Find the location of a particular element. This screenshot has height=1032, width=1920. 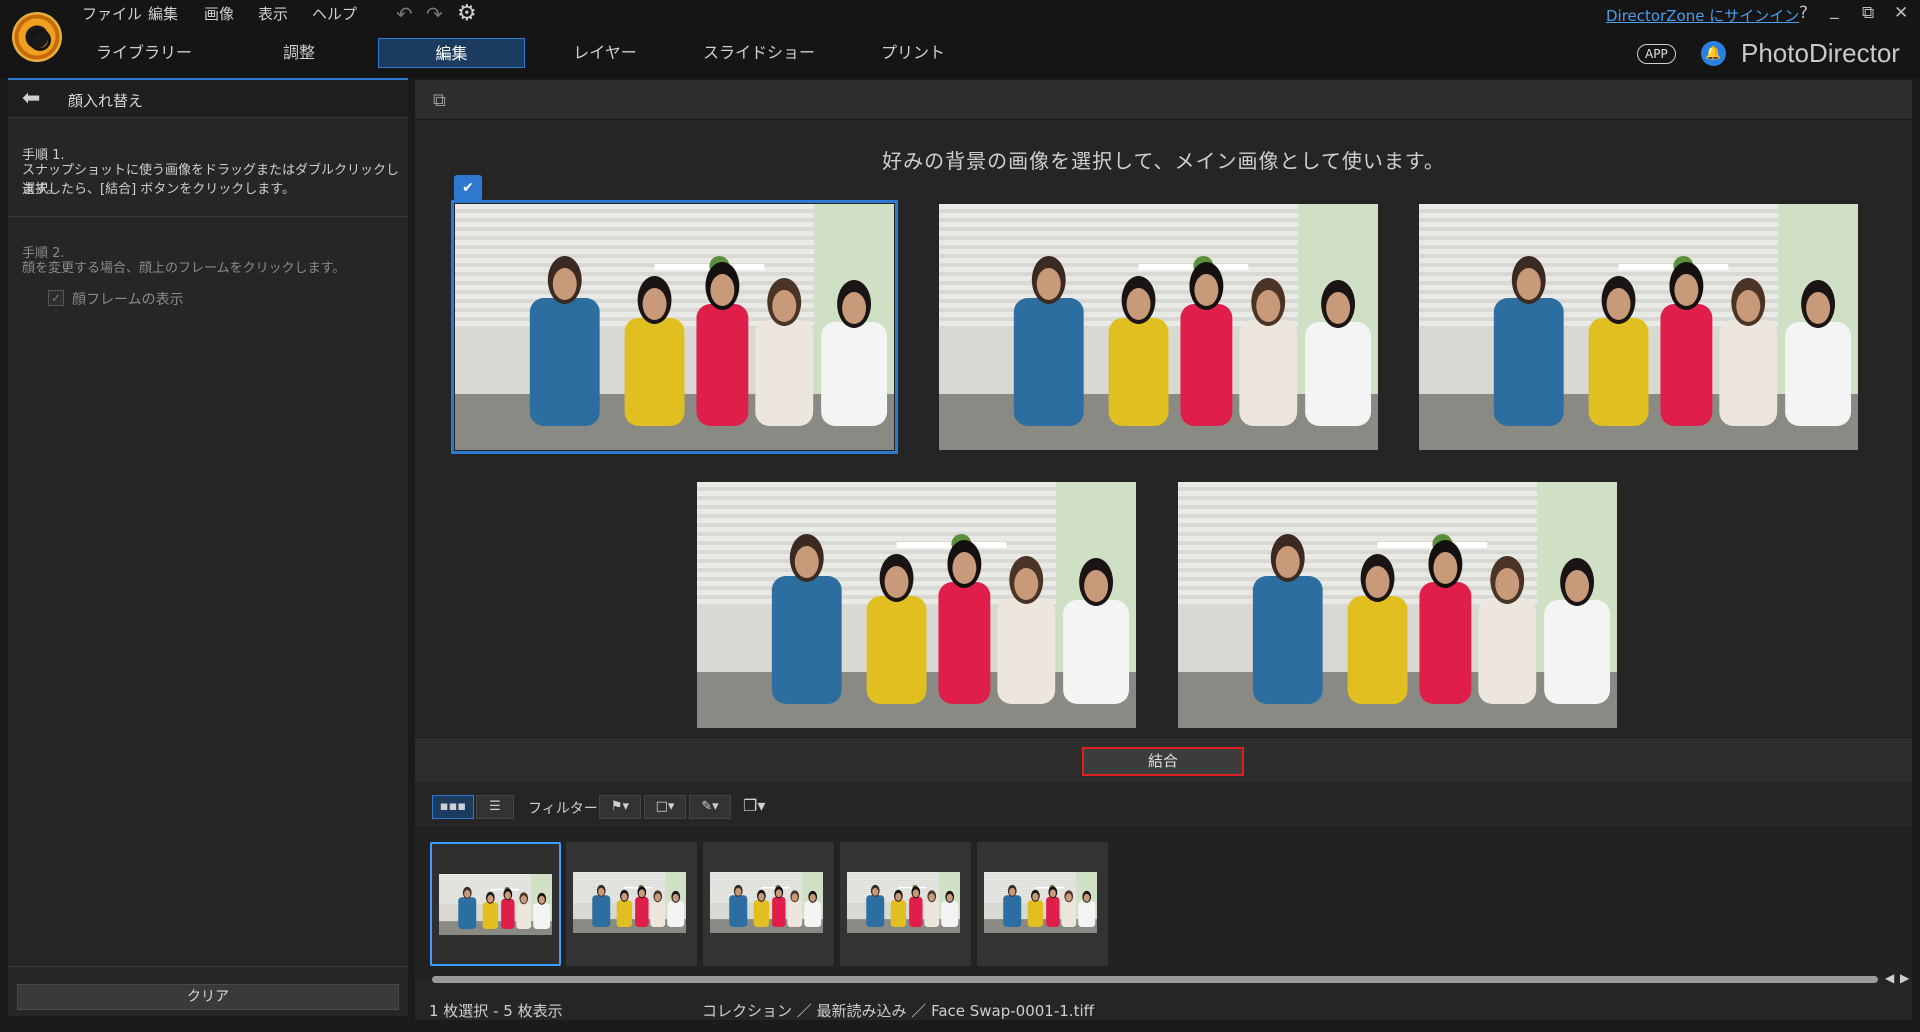

menu-help: ヘルプ is located at coordinates (334, 13).